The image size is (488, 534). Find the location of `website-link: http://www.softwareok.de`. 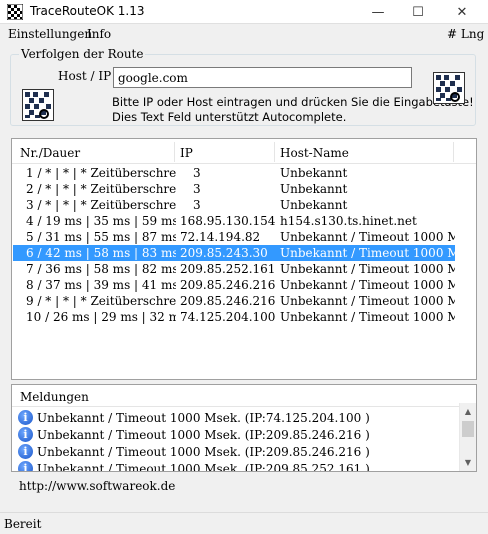

website-link: http://www.softwareok.de is located at coordinates (97, 486).